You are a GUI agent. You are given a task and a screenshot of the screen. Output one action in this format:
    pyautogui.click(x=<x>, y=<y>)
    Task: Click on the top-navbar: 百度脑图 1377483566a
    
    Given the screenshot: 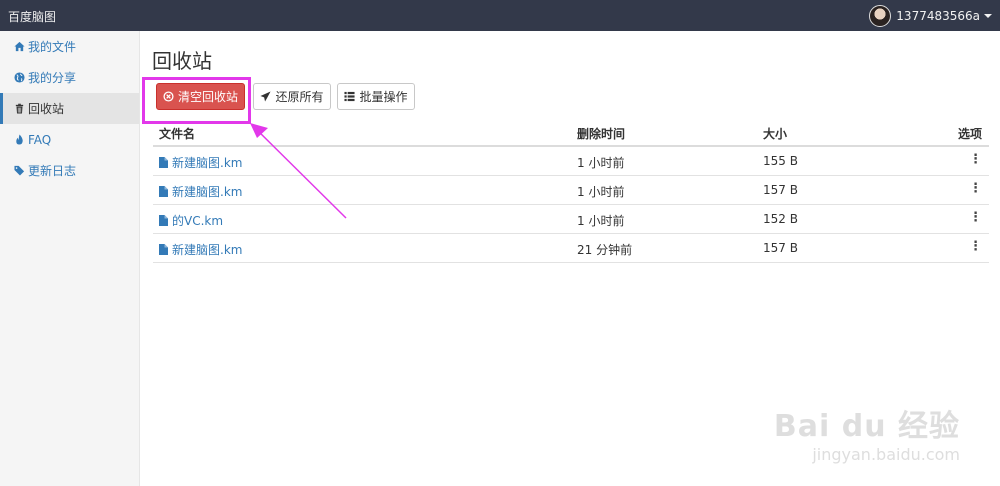 What is the action you would take?
    pyautogui.click(x=500, y=15)
    